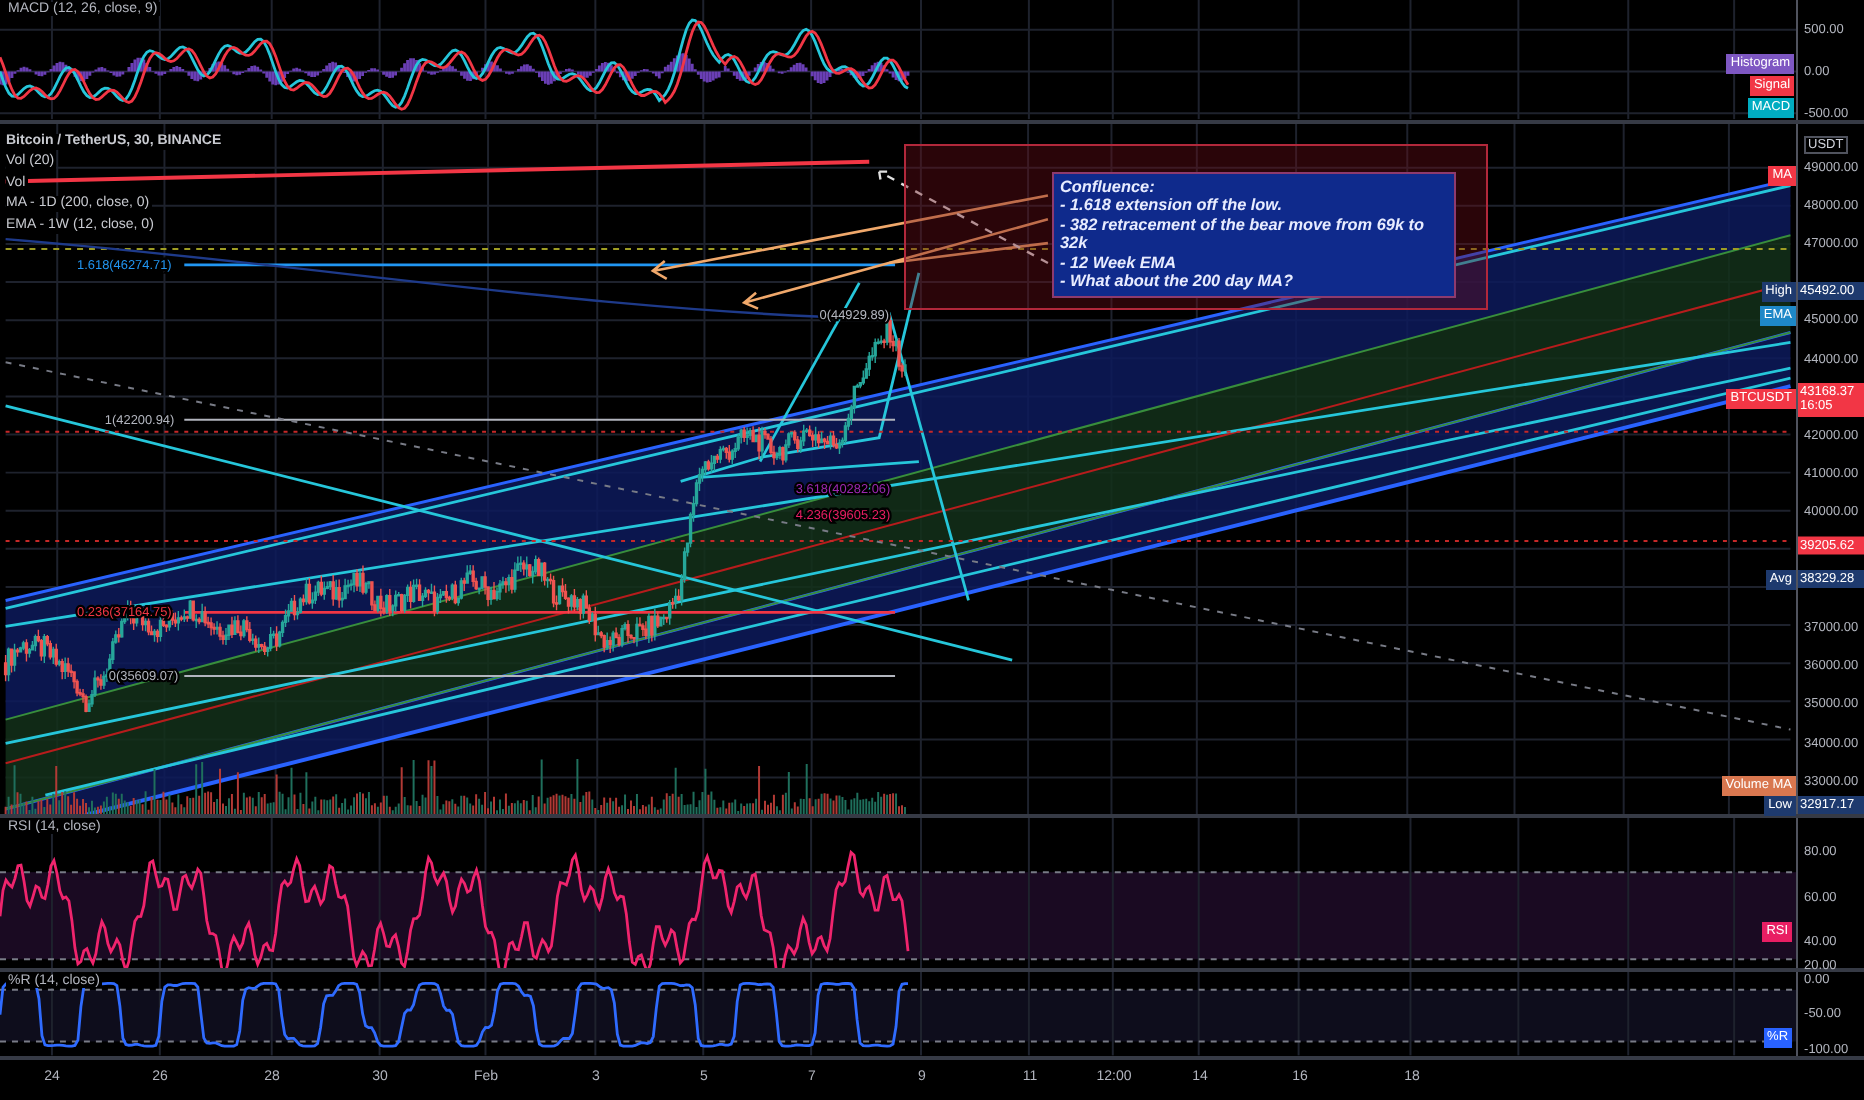  I want to click on note-line: - 1.618 extension off the low., so click(1172, 206).